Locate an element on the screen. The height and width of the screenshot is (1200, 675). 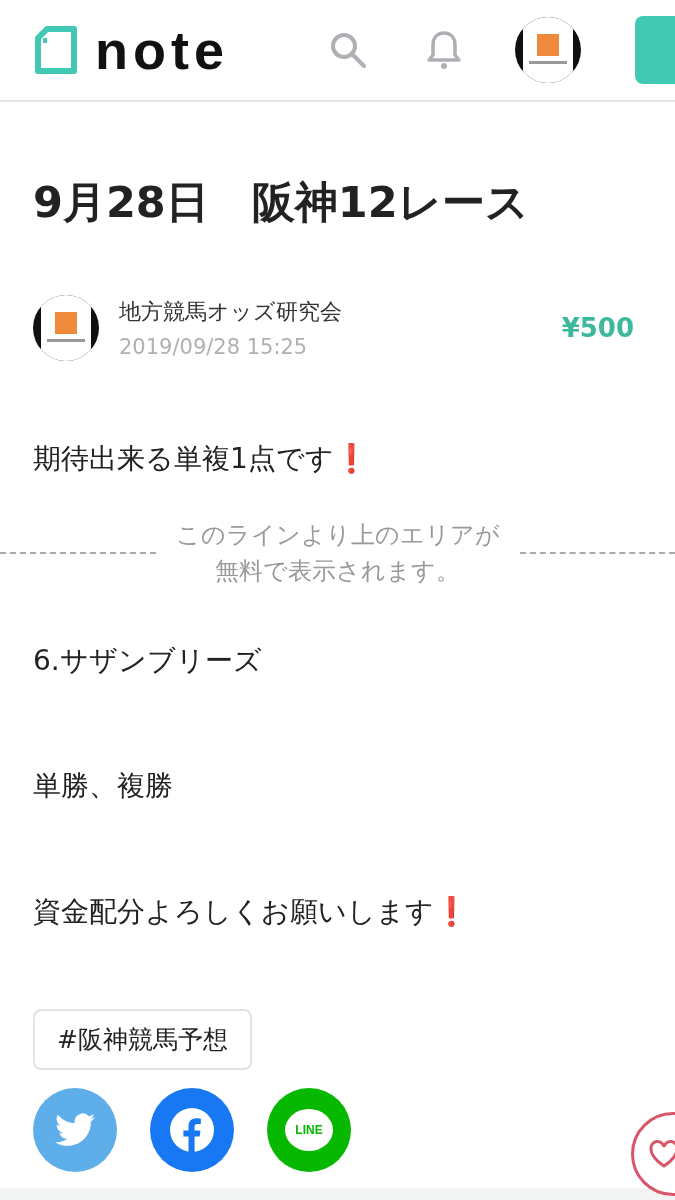
paywall-notice: このラインより上のエリアが is located at coordinates (337, 535).